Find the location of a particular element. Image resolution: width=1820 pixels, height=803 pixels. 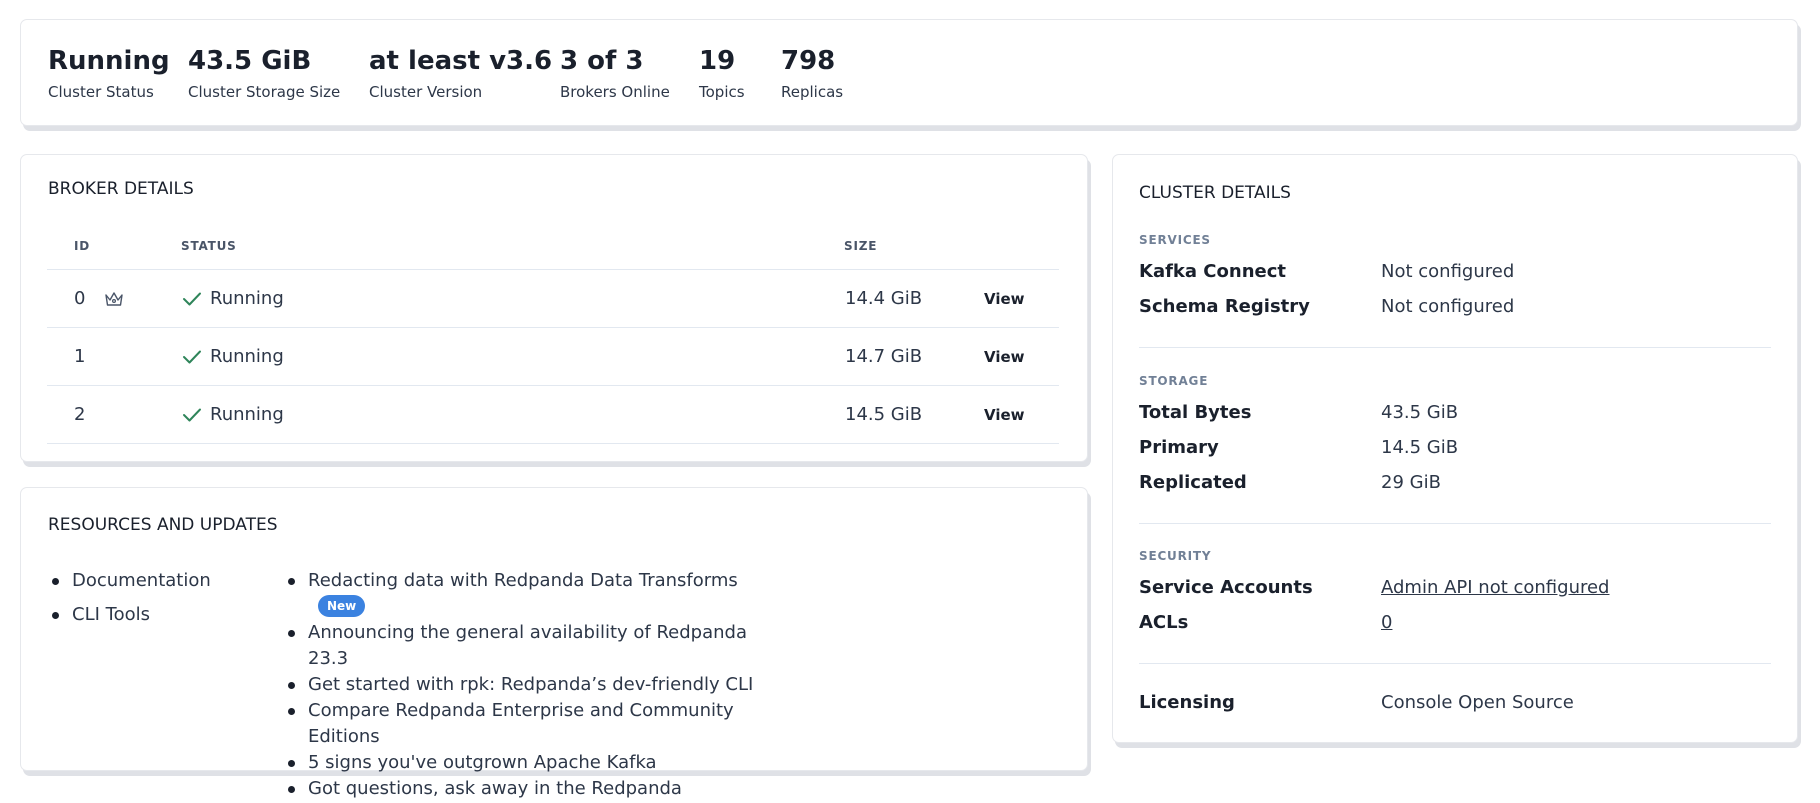

primary-value: 14.5 GiB is located at coordinates (1420, 447).